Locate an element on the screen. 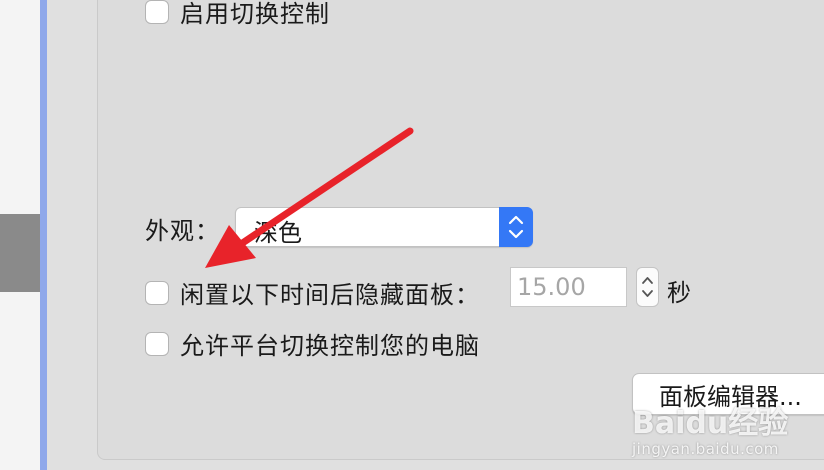 Image resolution: width=824 pixels, height=470 pixels. enable-switch-control-row: 启用切换控制 is located at coordinates (237, 14).